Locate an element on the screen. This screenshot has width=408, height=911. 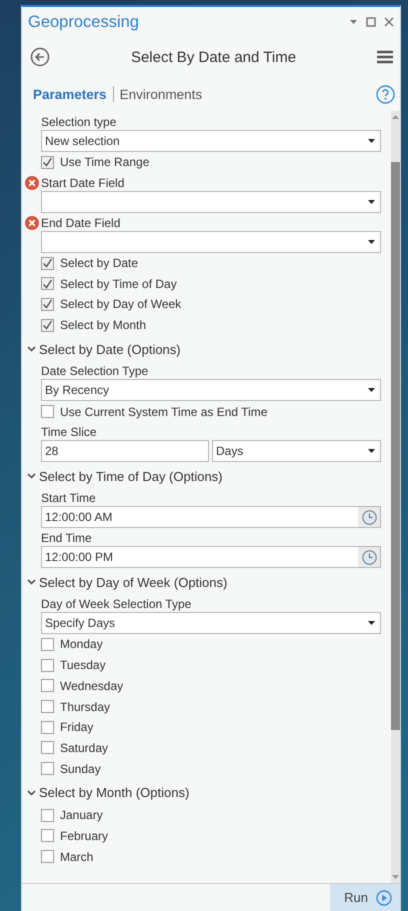
time-field: 12:00:00 AM is located at coordinates (211, 517).